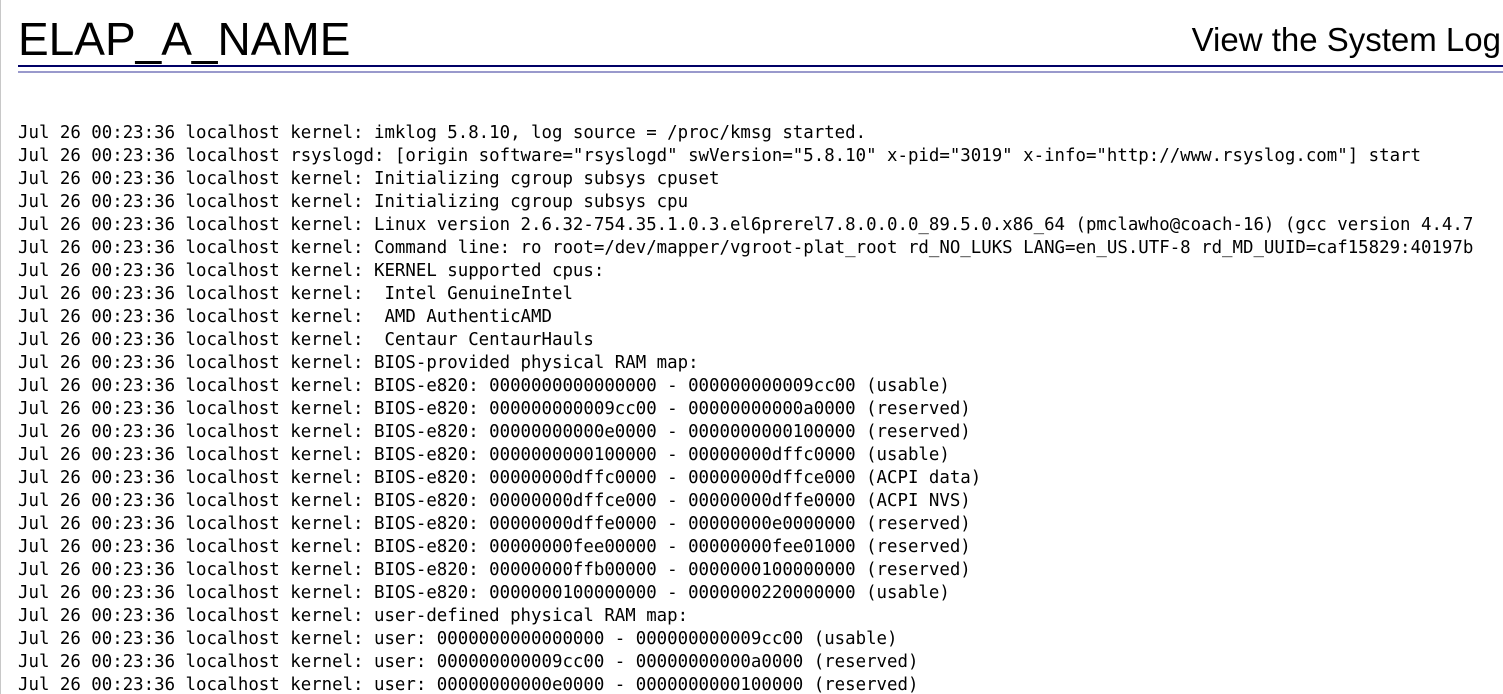  Describe the element at coordinates (1346, 39) in the screenshot. I see `page-title: View the System Log` at that location.